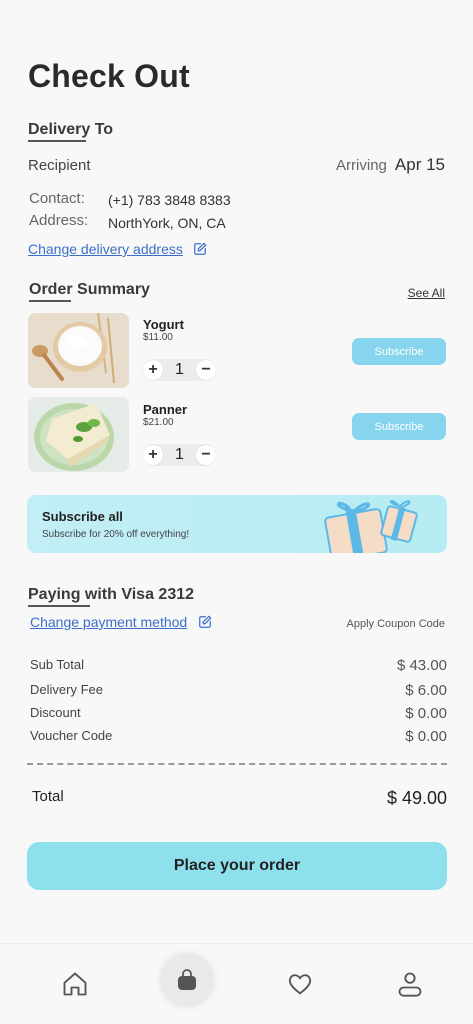 The width and height of the screenshot is (473, 1024). Describe the element at coordinates (390, 165) in the screenshot. I see `arriving-info: Arriving Apr 15` at that location.